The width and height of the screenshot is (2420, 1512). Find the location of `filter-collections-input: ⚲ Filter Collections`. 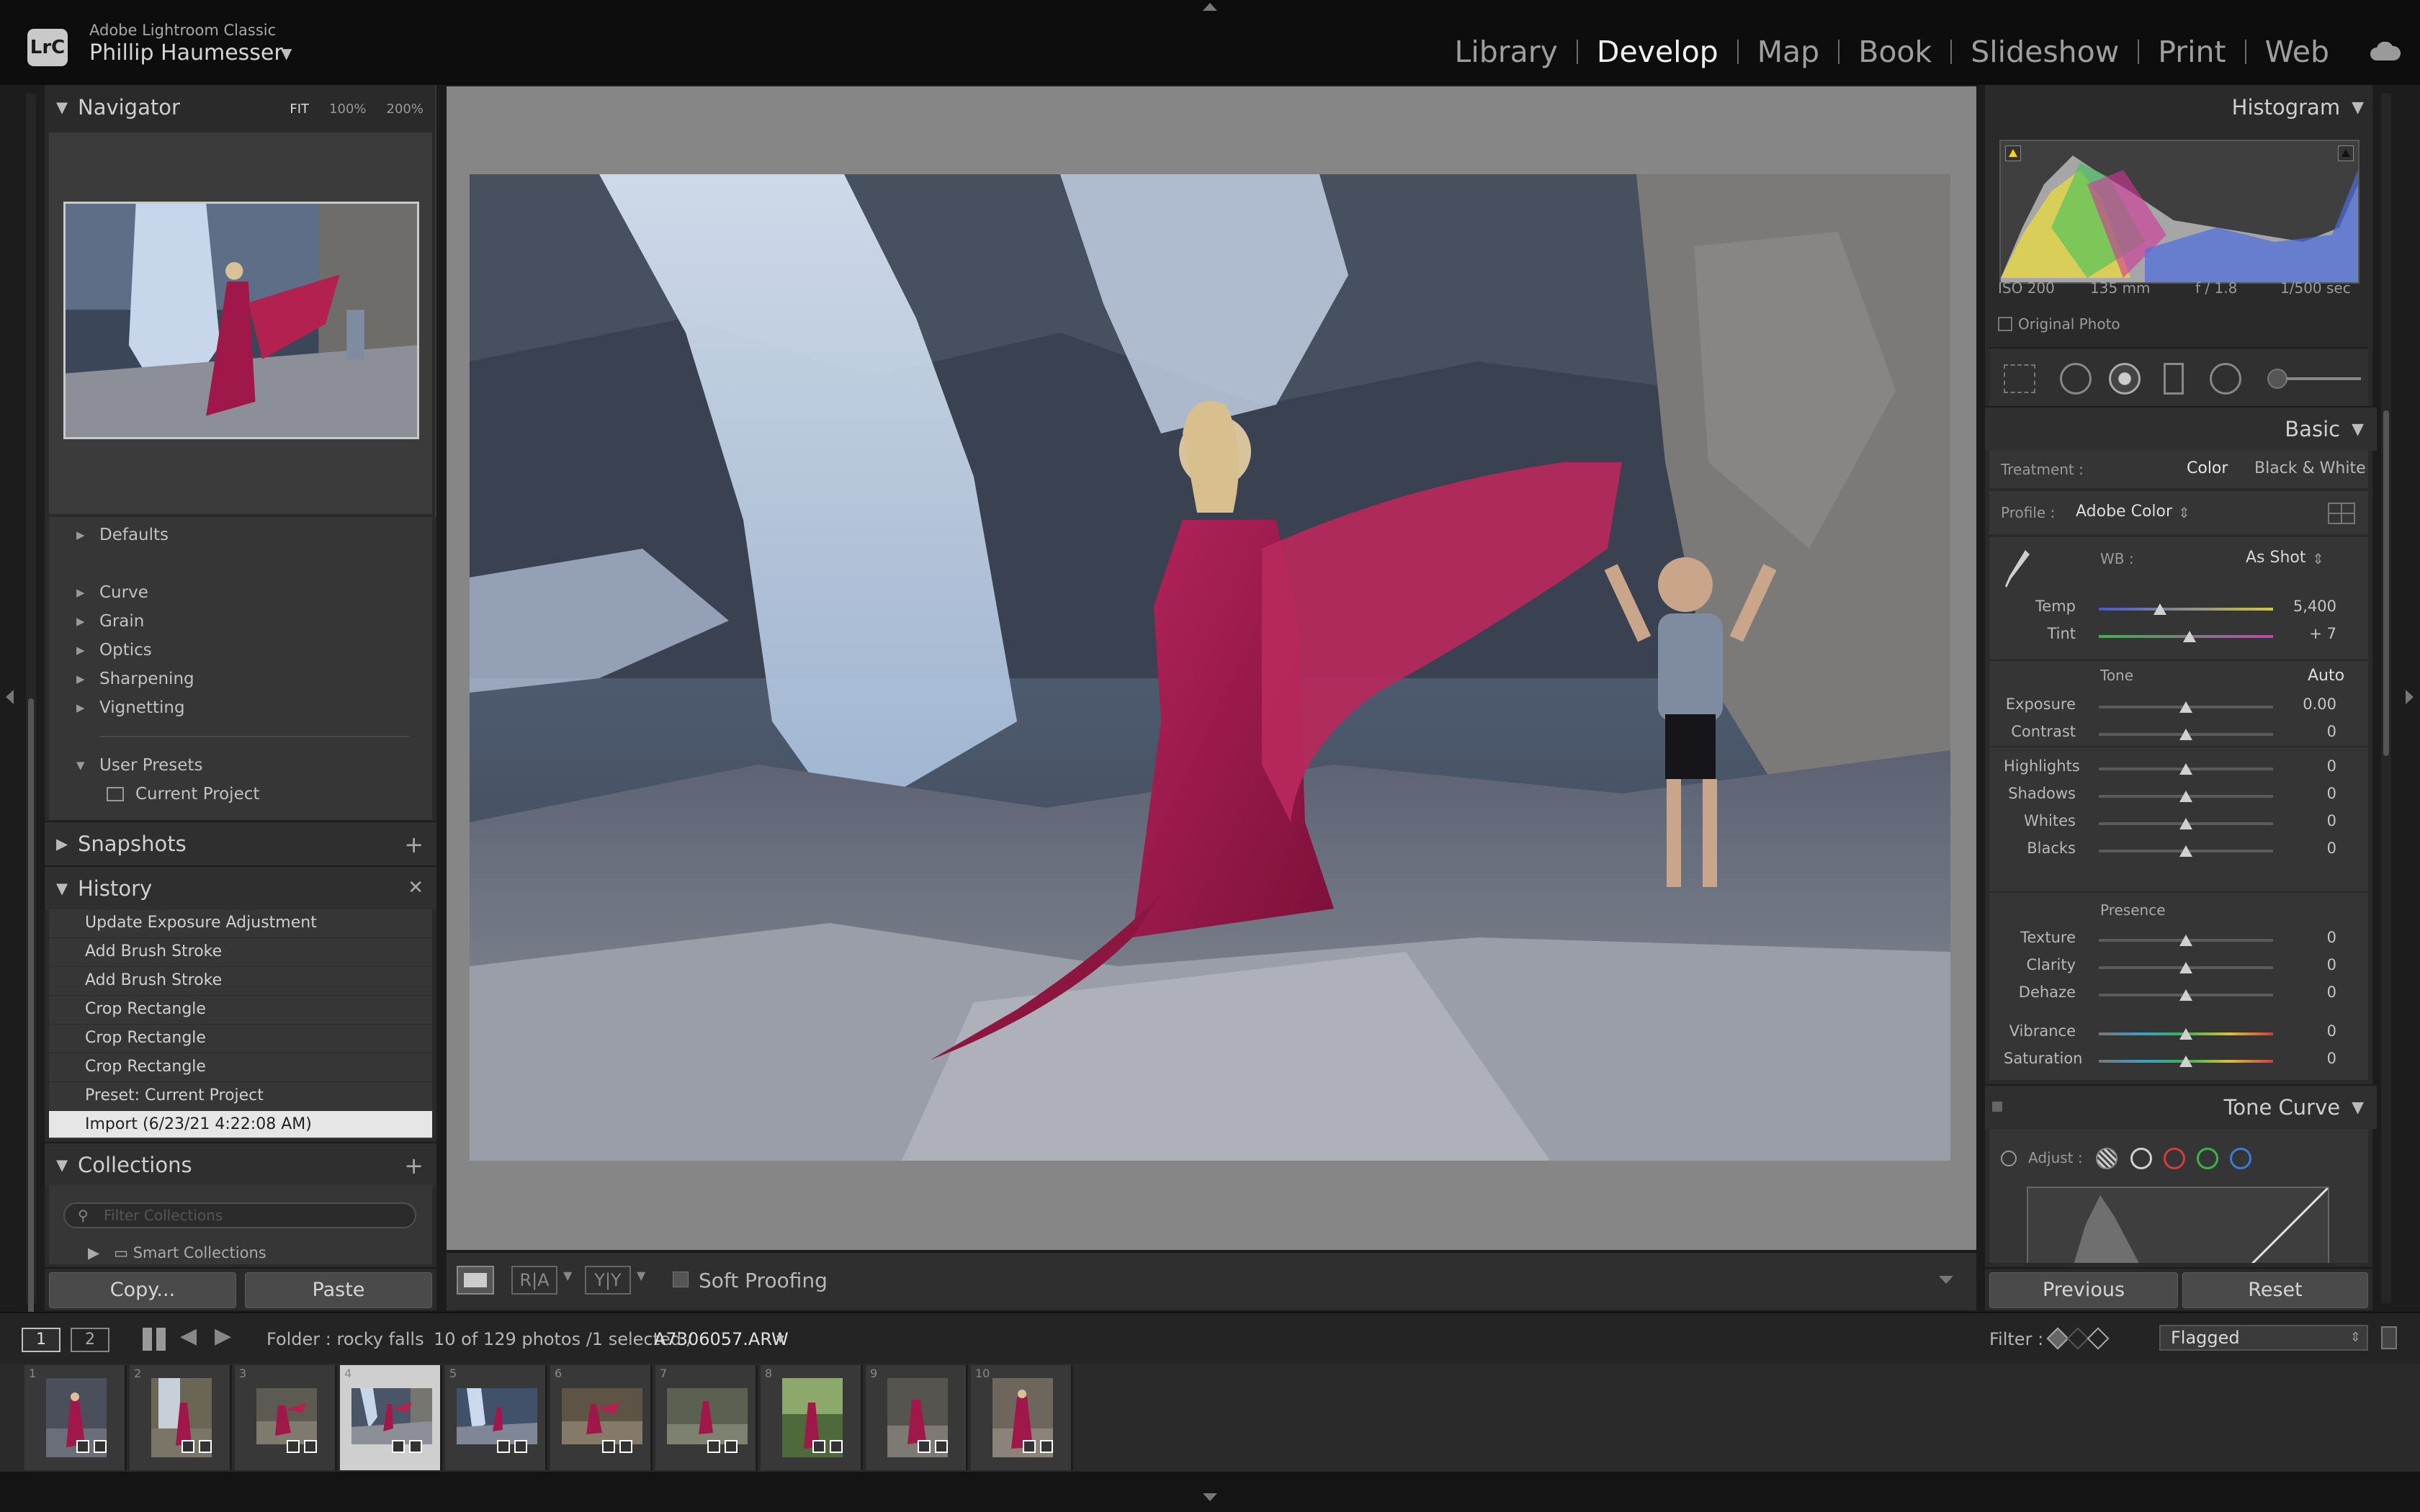

filter-collections-input: ⚲ Filter Collections is located at coordinates (239, 1215).